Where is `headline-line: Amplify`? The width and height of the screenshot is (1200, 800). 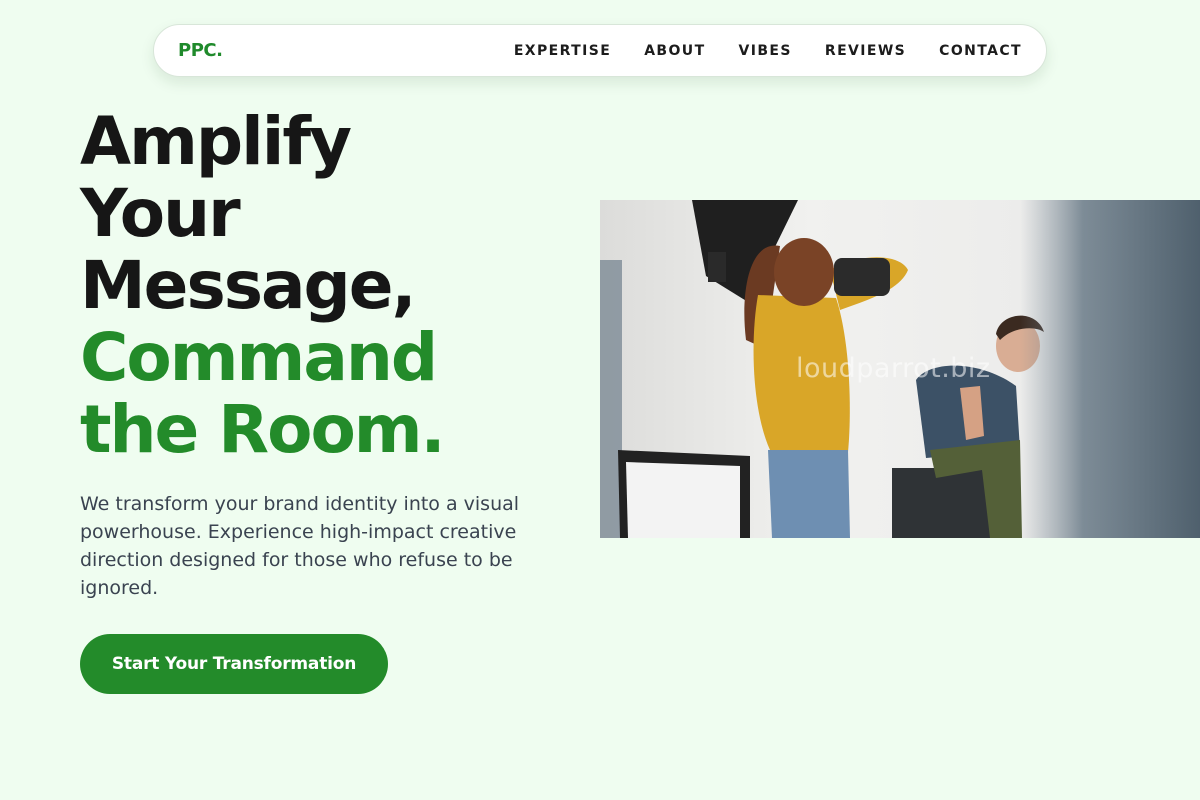
headline-line: Amplify is located at coordinates (216, 141).